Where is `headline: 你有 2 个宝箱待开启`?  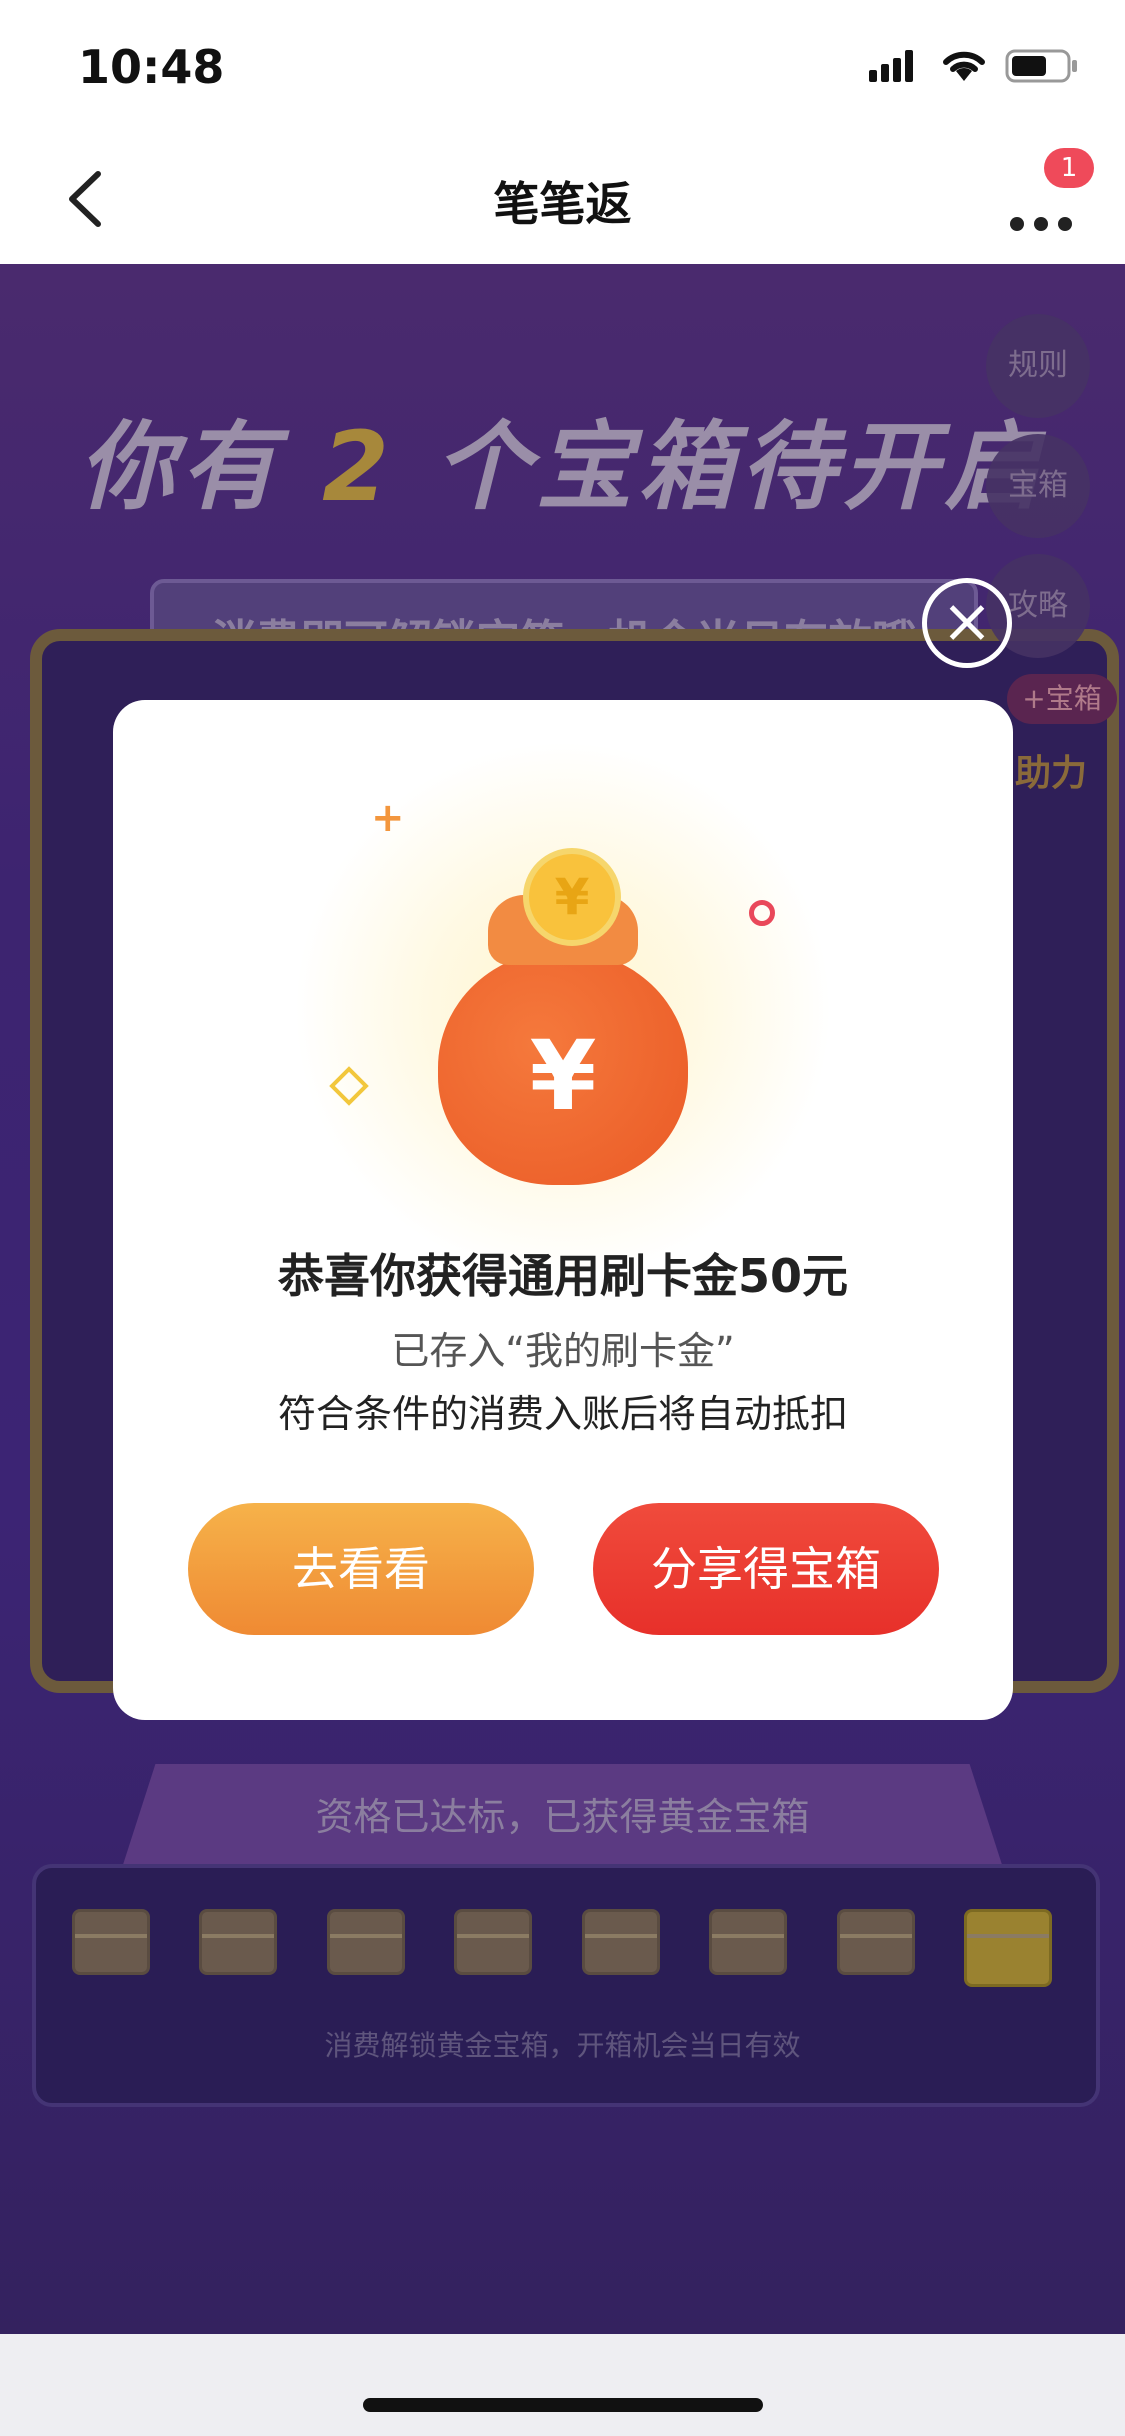 headline: 你有 2 个宝箱待开启 is located at coordinates (562, 458).